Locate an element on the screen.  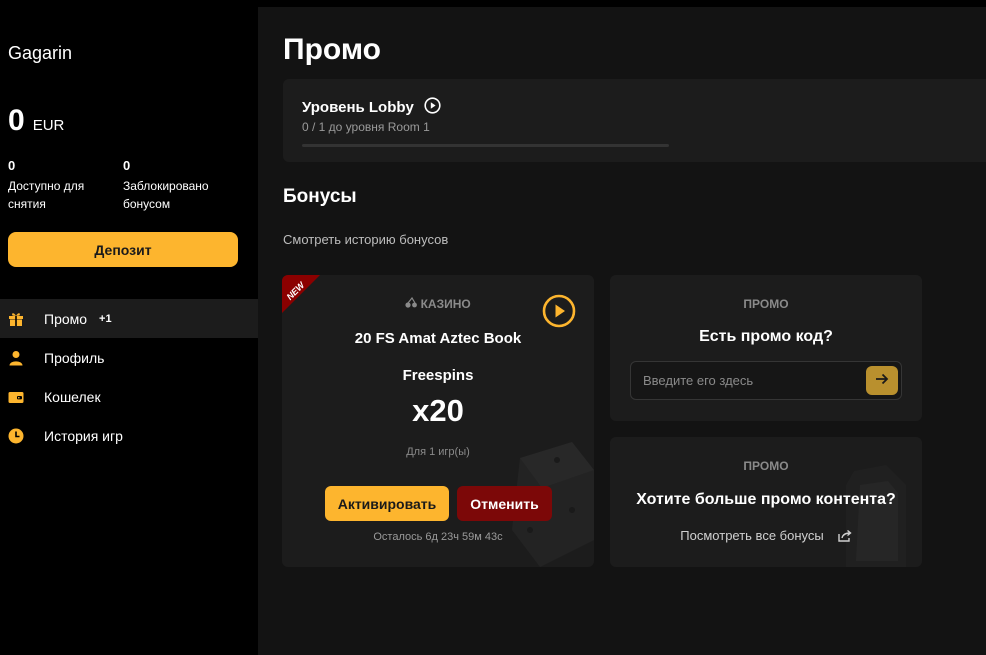
all-bonuses-link: Посмотреть все бонусы is located at coordinates (766, 535).